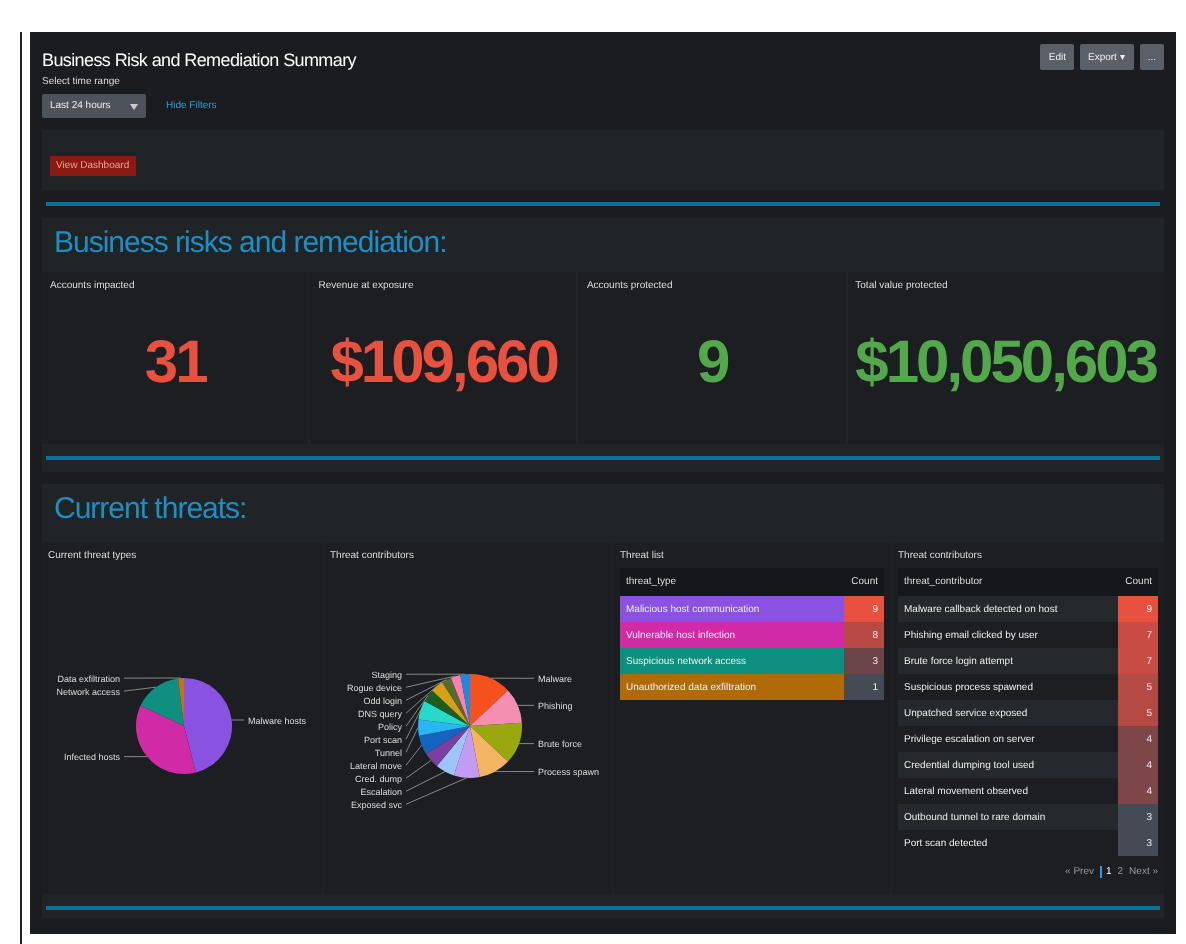 The width and height of the screenshot is (1186, 944). What do you see at coordinates (1005, 364) in the screenshot?
I see `metric-value: $10,050,603` at bounding box center [1005, 364].